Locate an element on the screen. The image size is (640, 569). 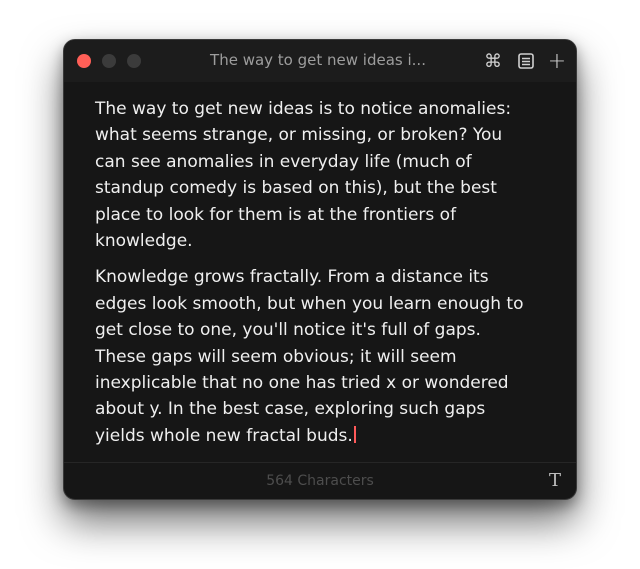
minimize-window-button is located at coordinates (109, 61).